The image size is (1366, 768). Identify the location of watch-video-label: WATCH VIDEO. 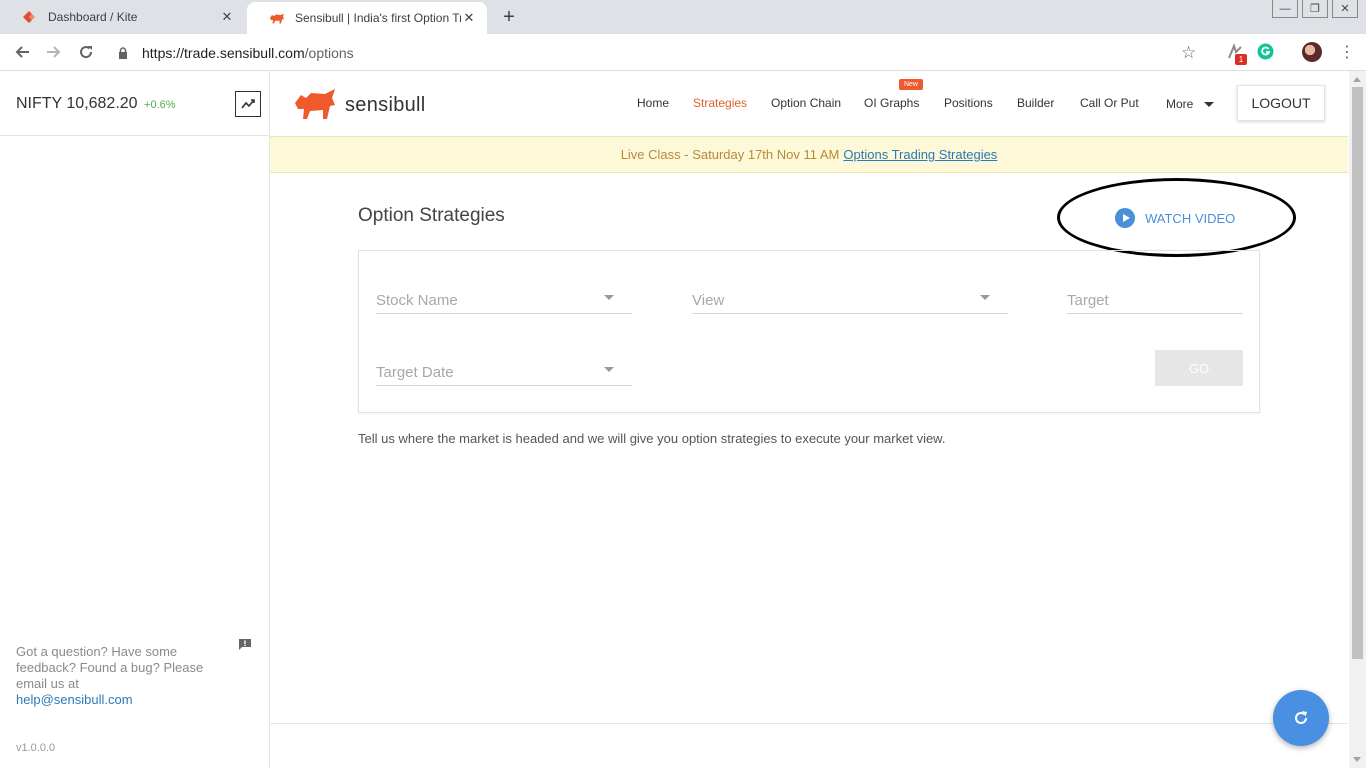
(1190, 218).